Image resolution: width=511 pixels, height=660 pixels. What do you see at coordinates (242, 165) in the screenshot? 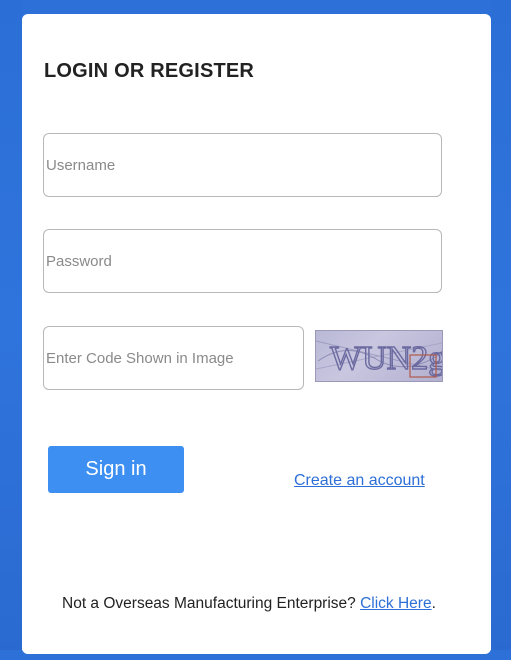
I see `username-input` at bounding box center [242, 165].